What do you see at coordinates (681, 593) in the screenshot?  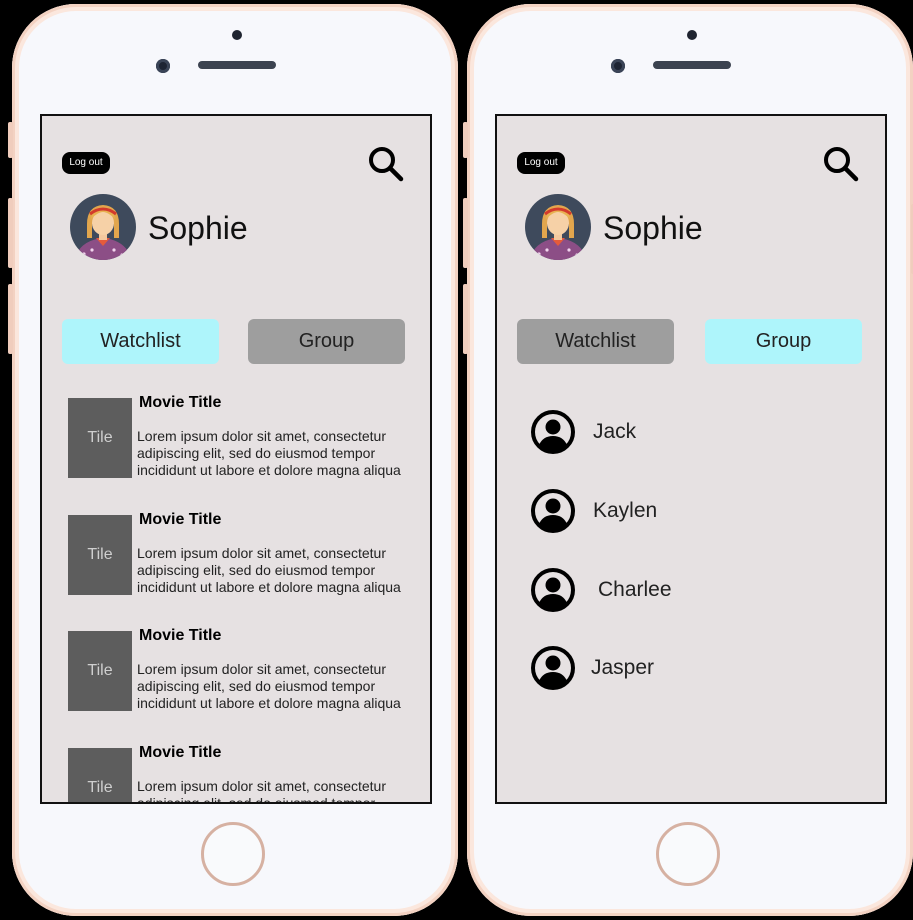 I see `group-member: Charlee` at bounding box center [681, 593].